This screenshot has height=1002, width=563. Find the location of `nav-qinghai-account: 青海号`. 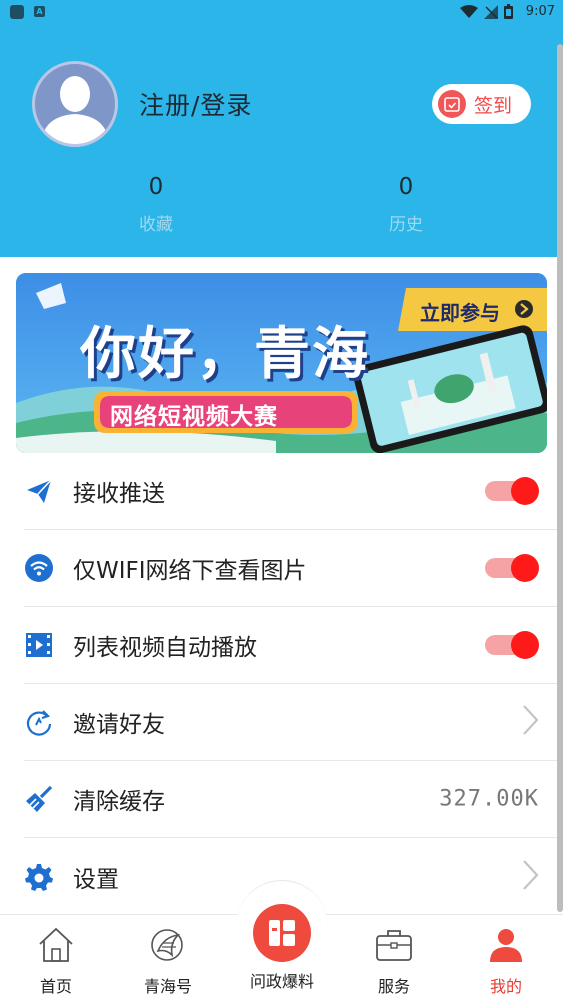

nav-qinghai-account: 青海号 is located at coordinates (168, 958).